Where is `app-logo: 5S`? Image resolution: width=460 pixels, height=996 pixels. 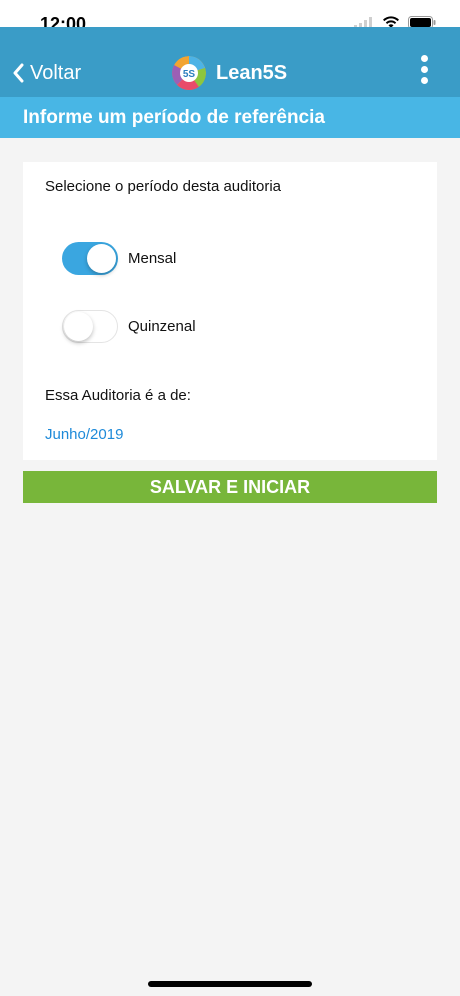 app-logo: 5S is located at coordinates (189, 73).